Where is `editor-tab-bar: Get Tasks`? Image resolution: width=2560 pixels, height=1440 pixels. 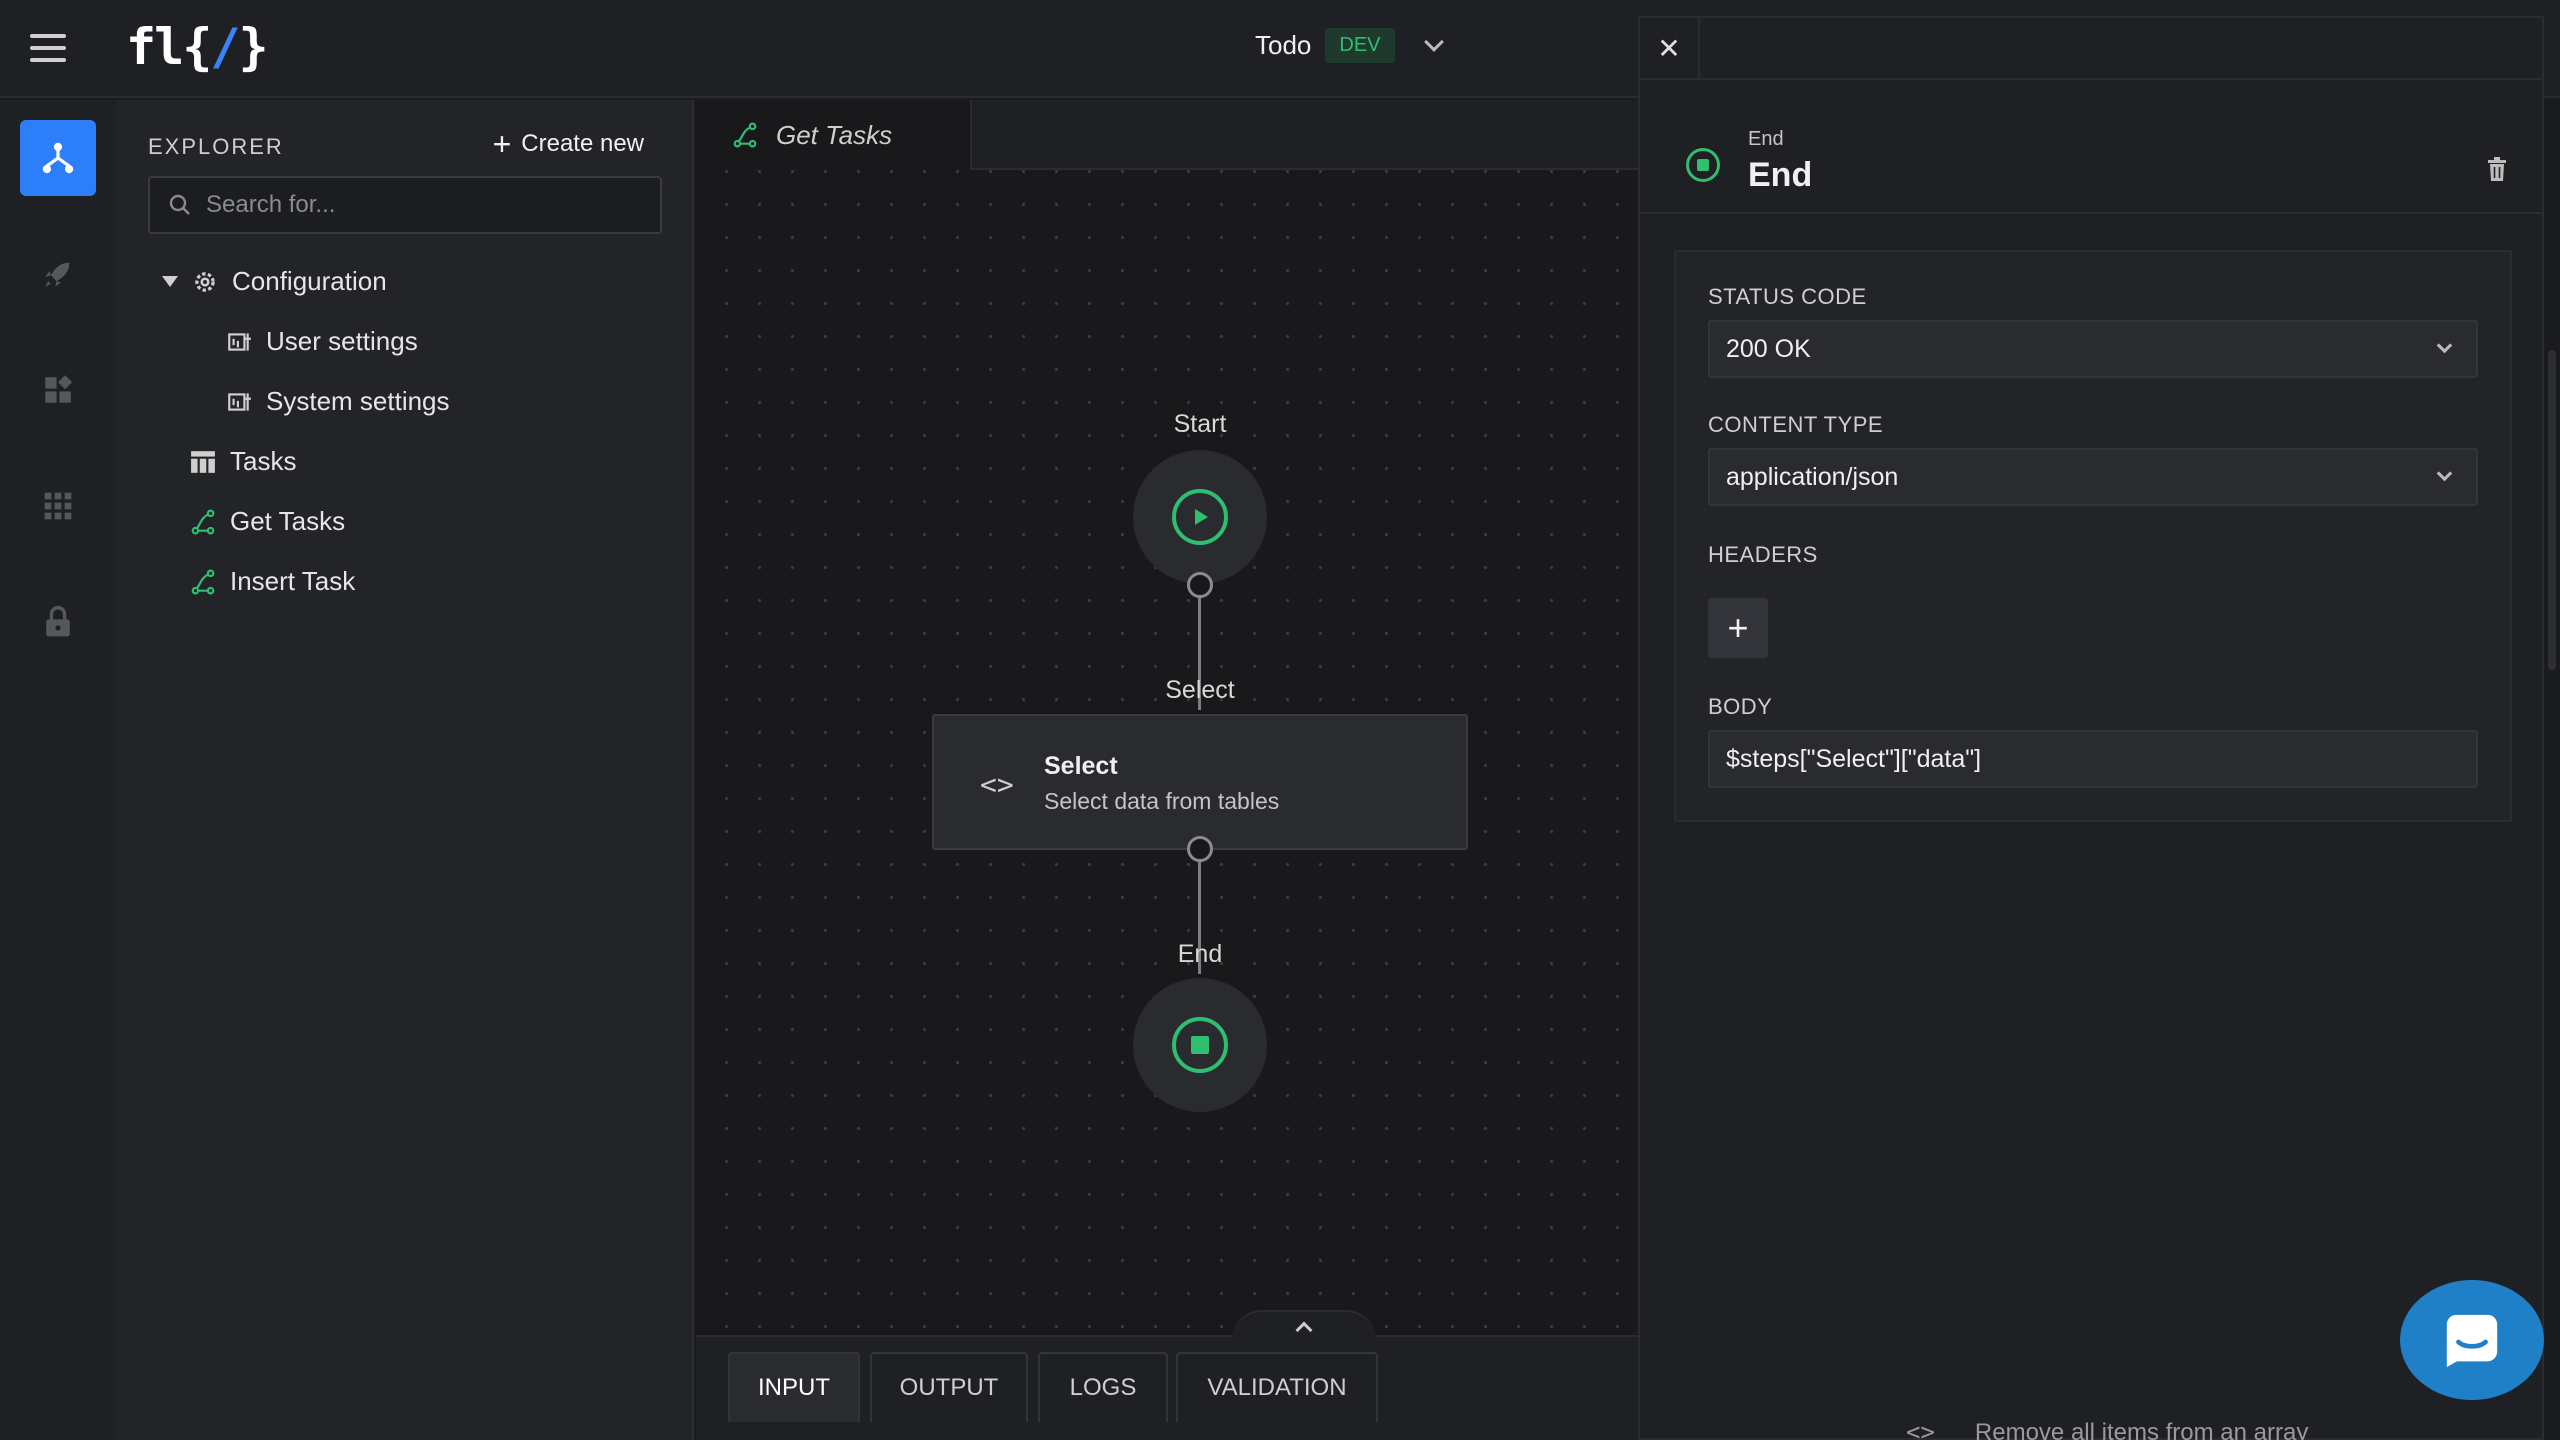
editor-tab-bar: Get Tasks is located at coordinates (1167, 135).